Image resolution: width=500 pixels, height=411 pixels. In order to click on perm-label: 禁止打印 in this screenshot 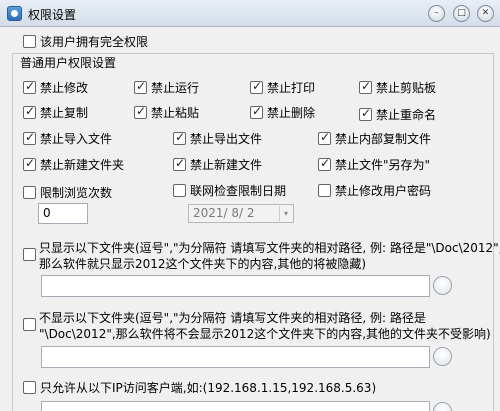, I will do `click(291, 88)`.